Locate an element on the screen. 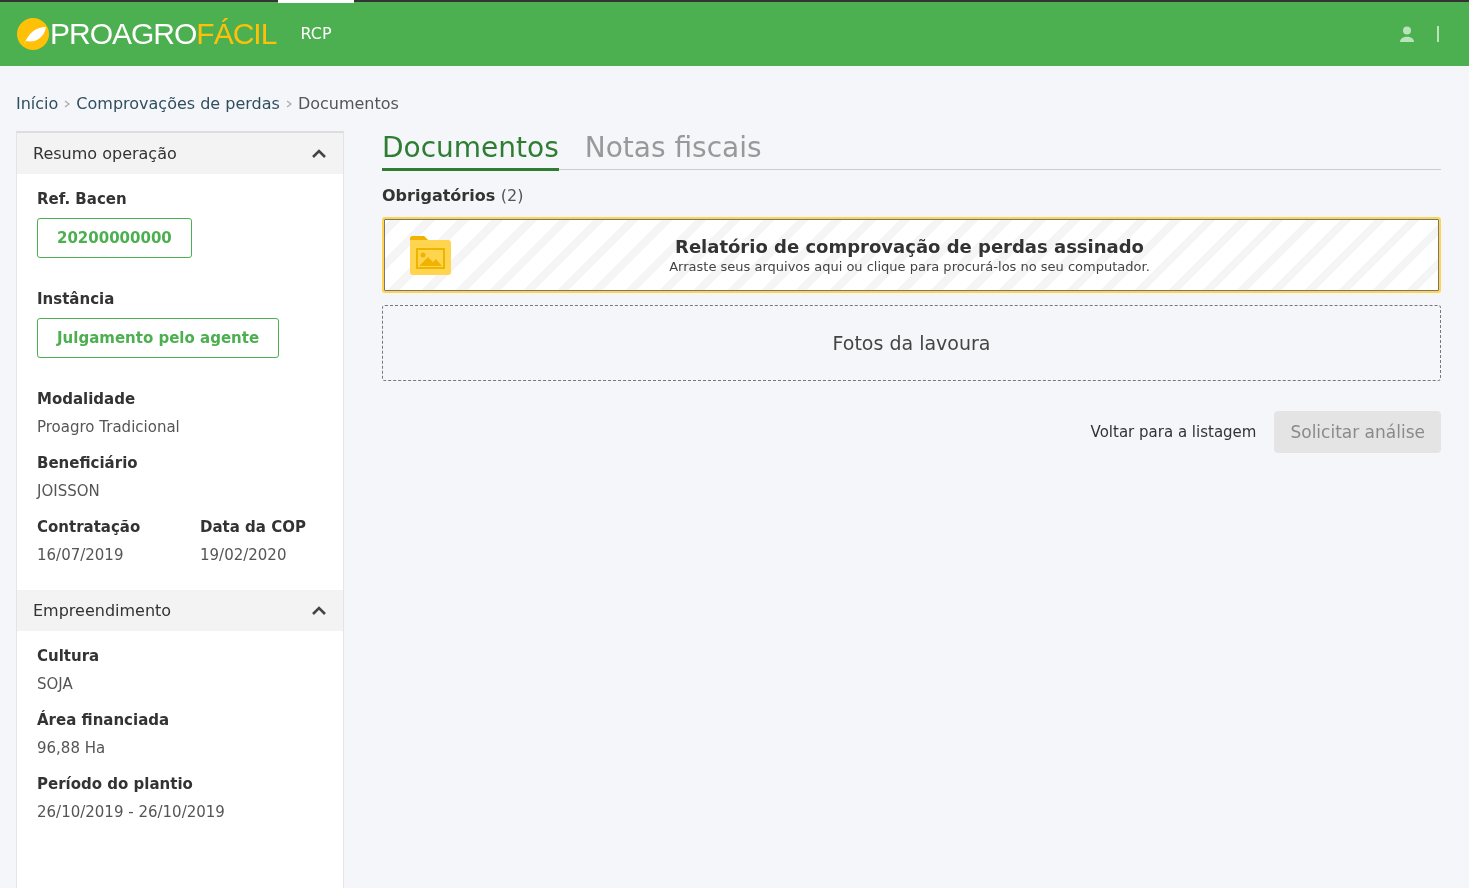 The height and width of the screenshot is (888, 1469). leaf-sun-logo-icon is located at coordinates (33, 34).